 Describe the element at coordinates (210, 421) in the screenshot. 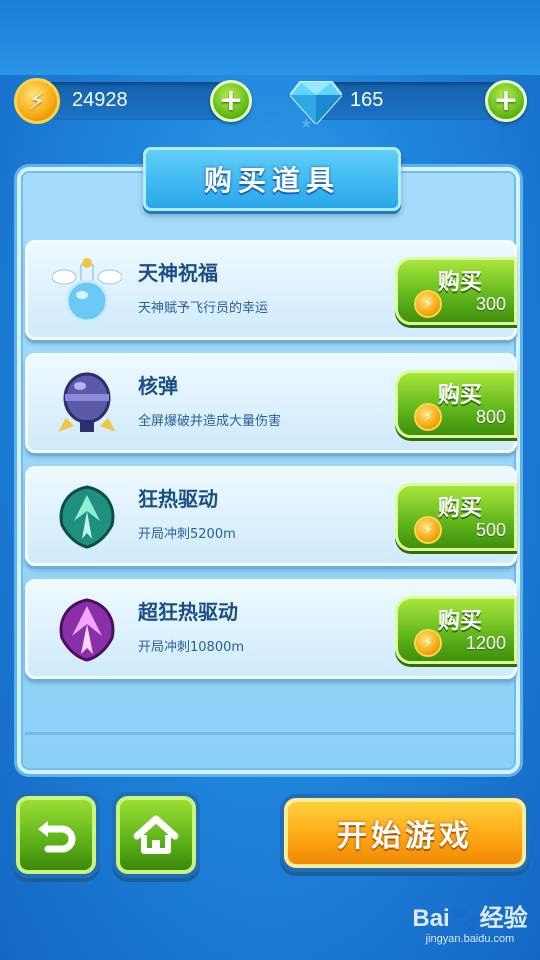

I see `item-description: 全屏爆破并造成大量伤害` at that location.